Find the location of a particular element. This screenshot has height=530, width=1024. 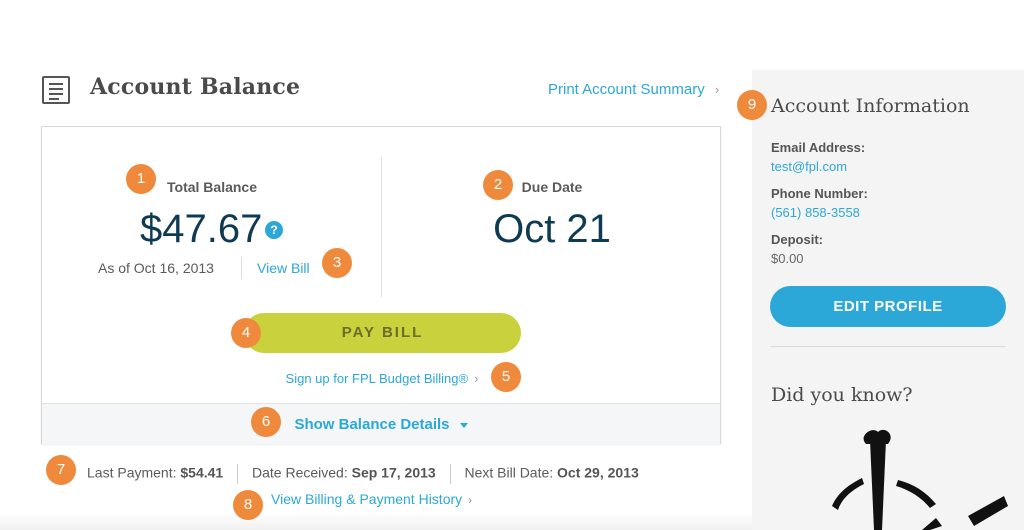

due-date-label: Due Date is located at coordinates (552, 187).